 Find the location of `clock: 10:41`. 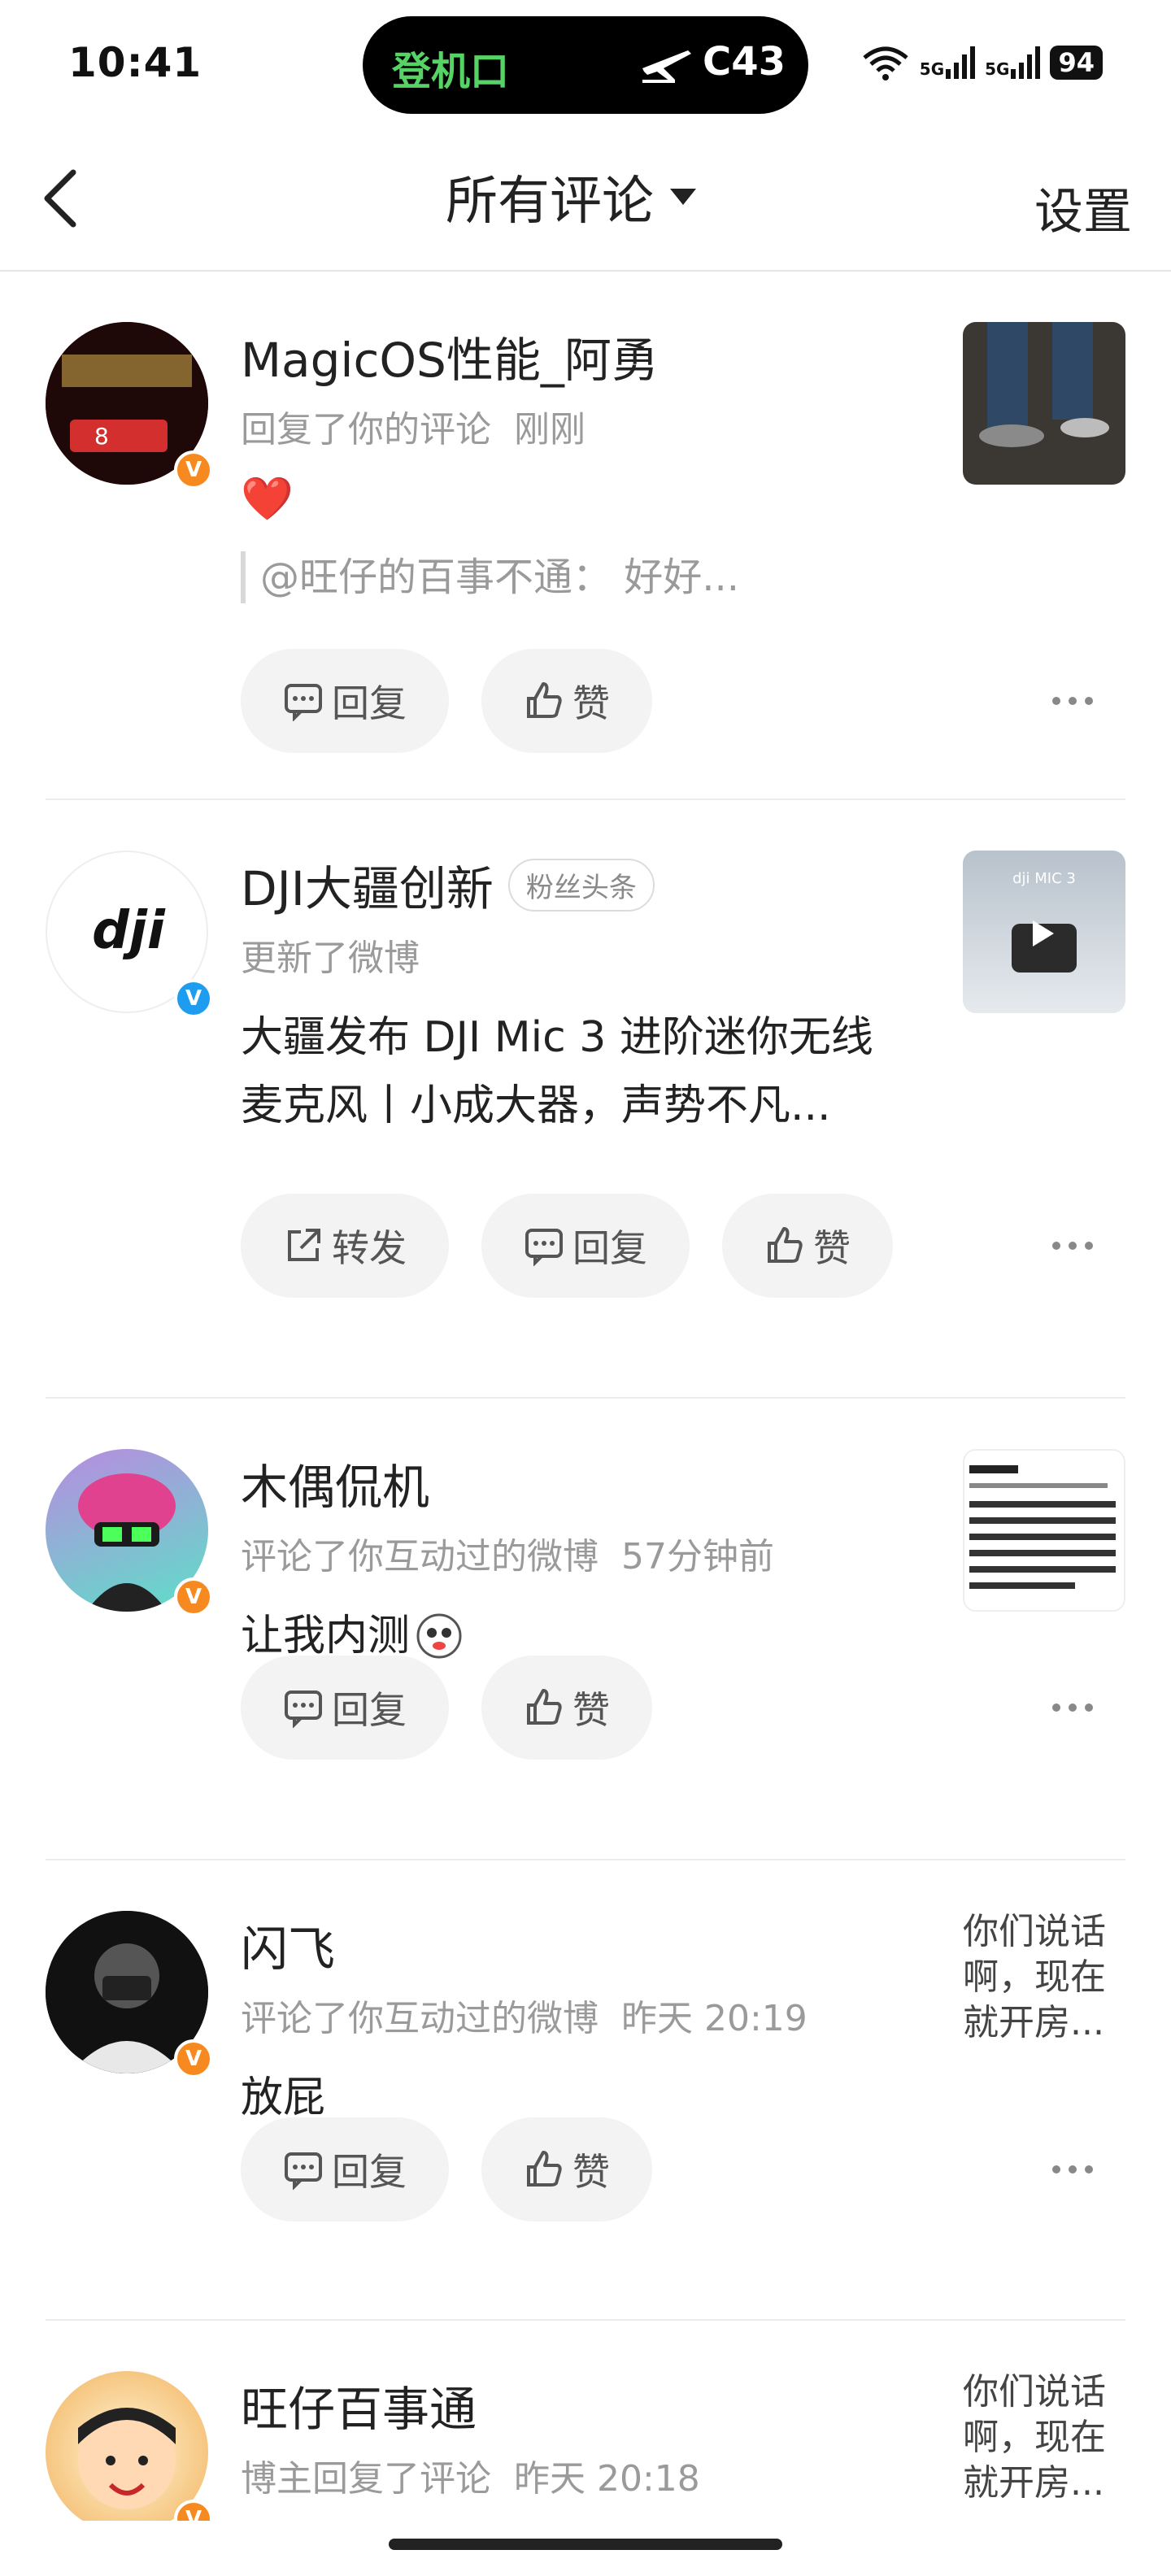

clock: 10:41 is located at coordinates (135, 63).